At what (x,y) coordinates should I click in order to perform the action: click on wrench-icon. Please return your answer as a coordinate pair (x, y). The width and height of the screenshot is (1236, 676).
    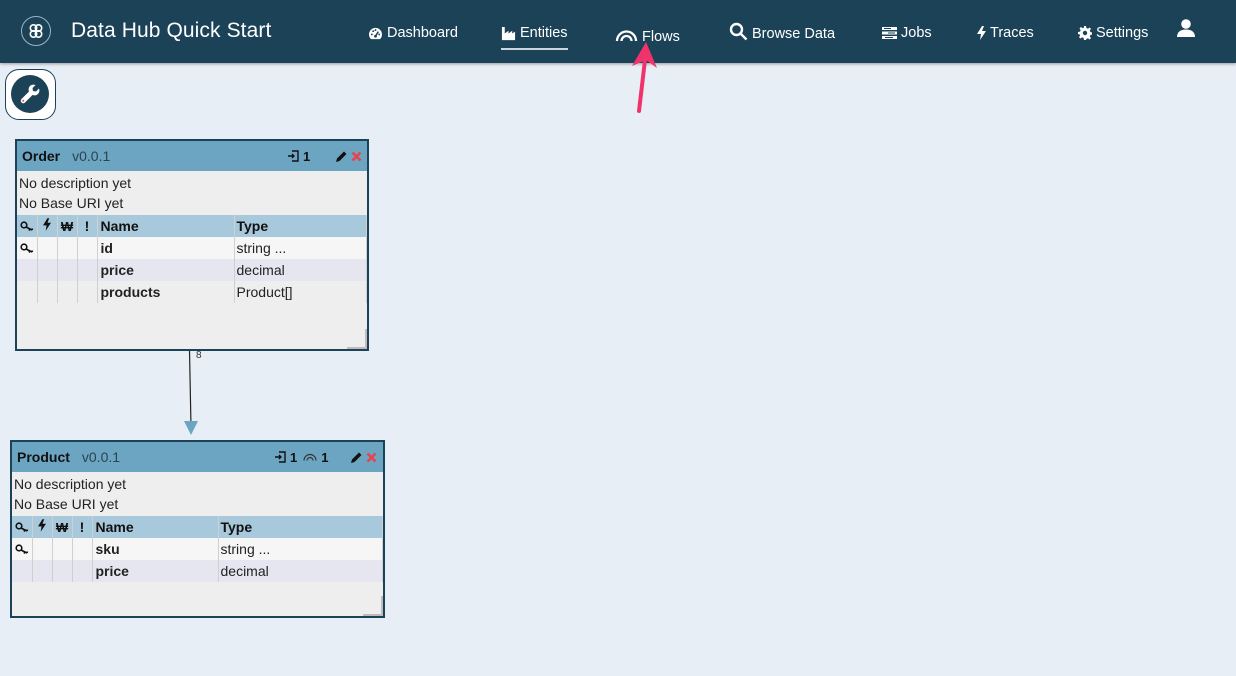
    Looking at the image, I should click on (30, 94).